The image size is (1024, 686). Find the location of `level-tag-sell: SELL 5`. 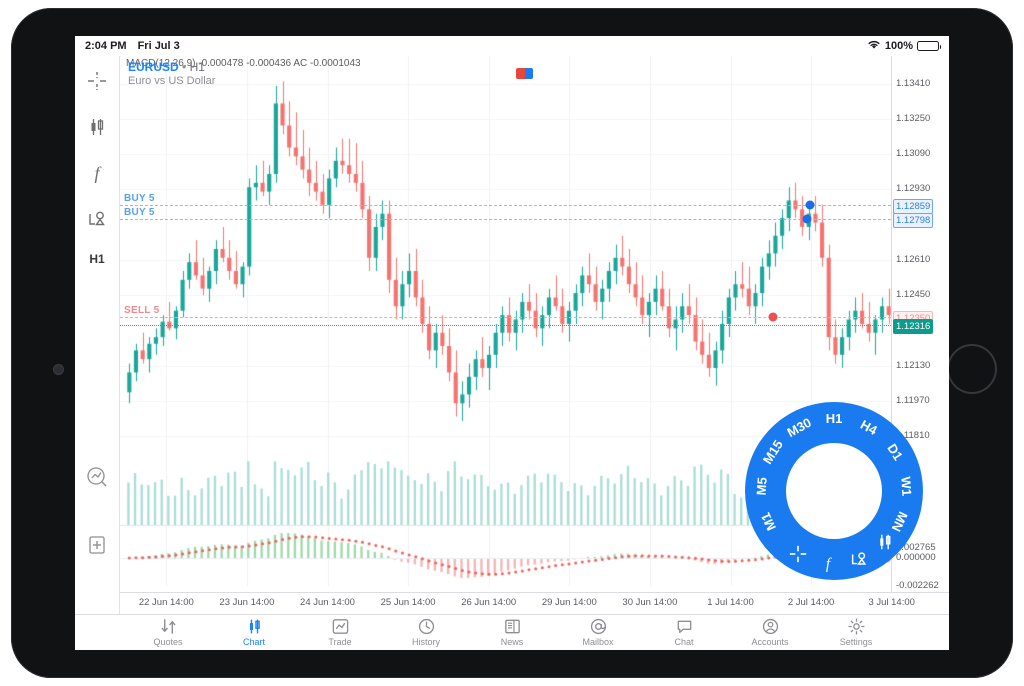

level-tag-sell: SELL 5 is located at coordinates (142, 310).